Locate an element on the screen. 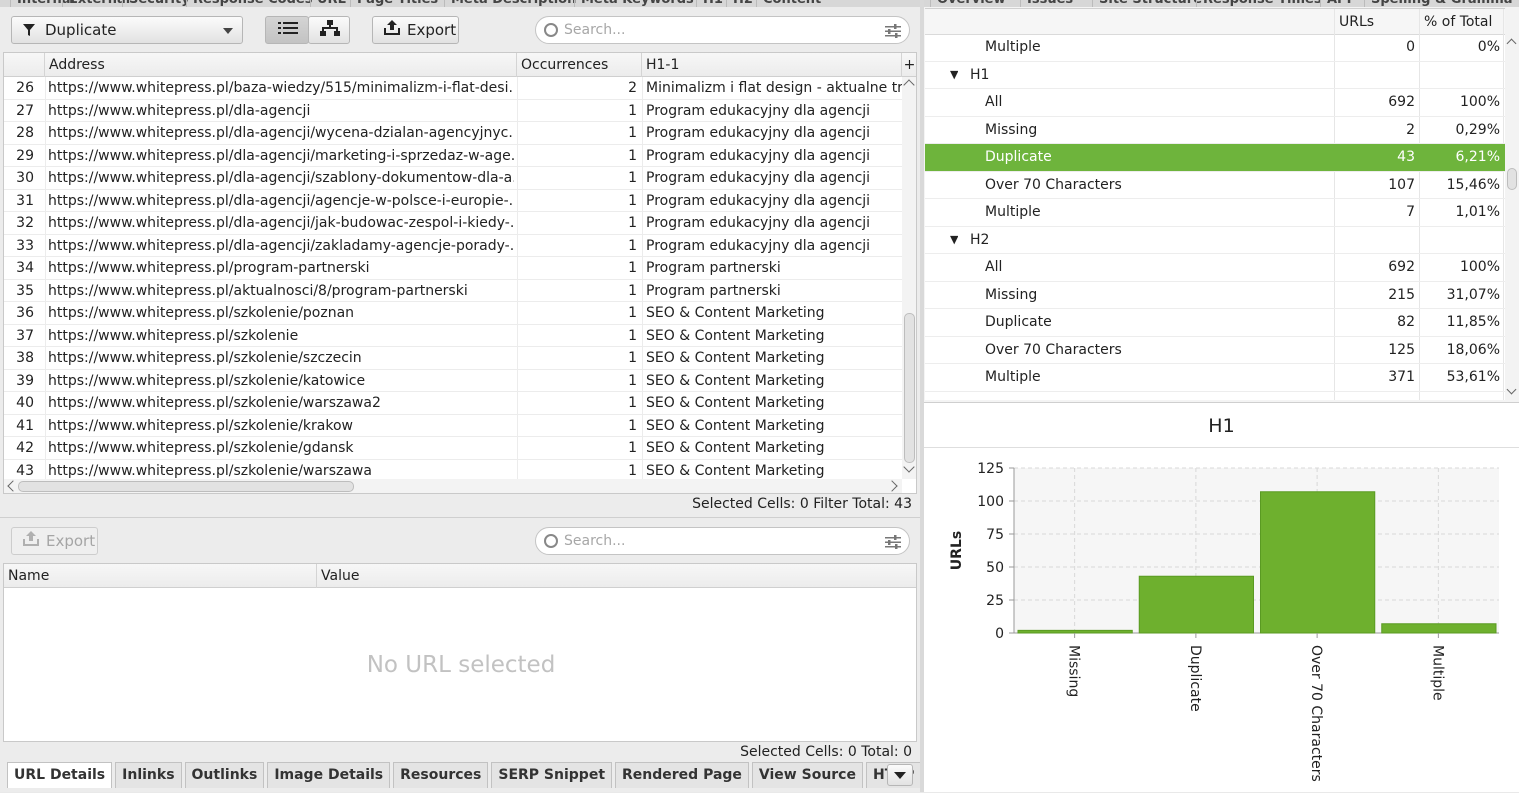 This screenshot has width=1519, height=793. chart-title: H1 is located at coordinates (1221, 426).